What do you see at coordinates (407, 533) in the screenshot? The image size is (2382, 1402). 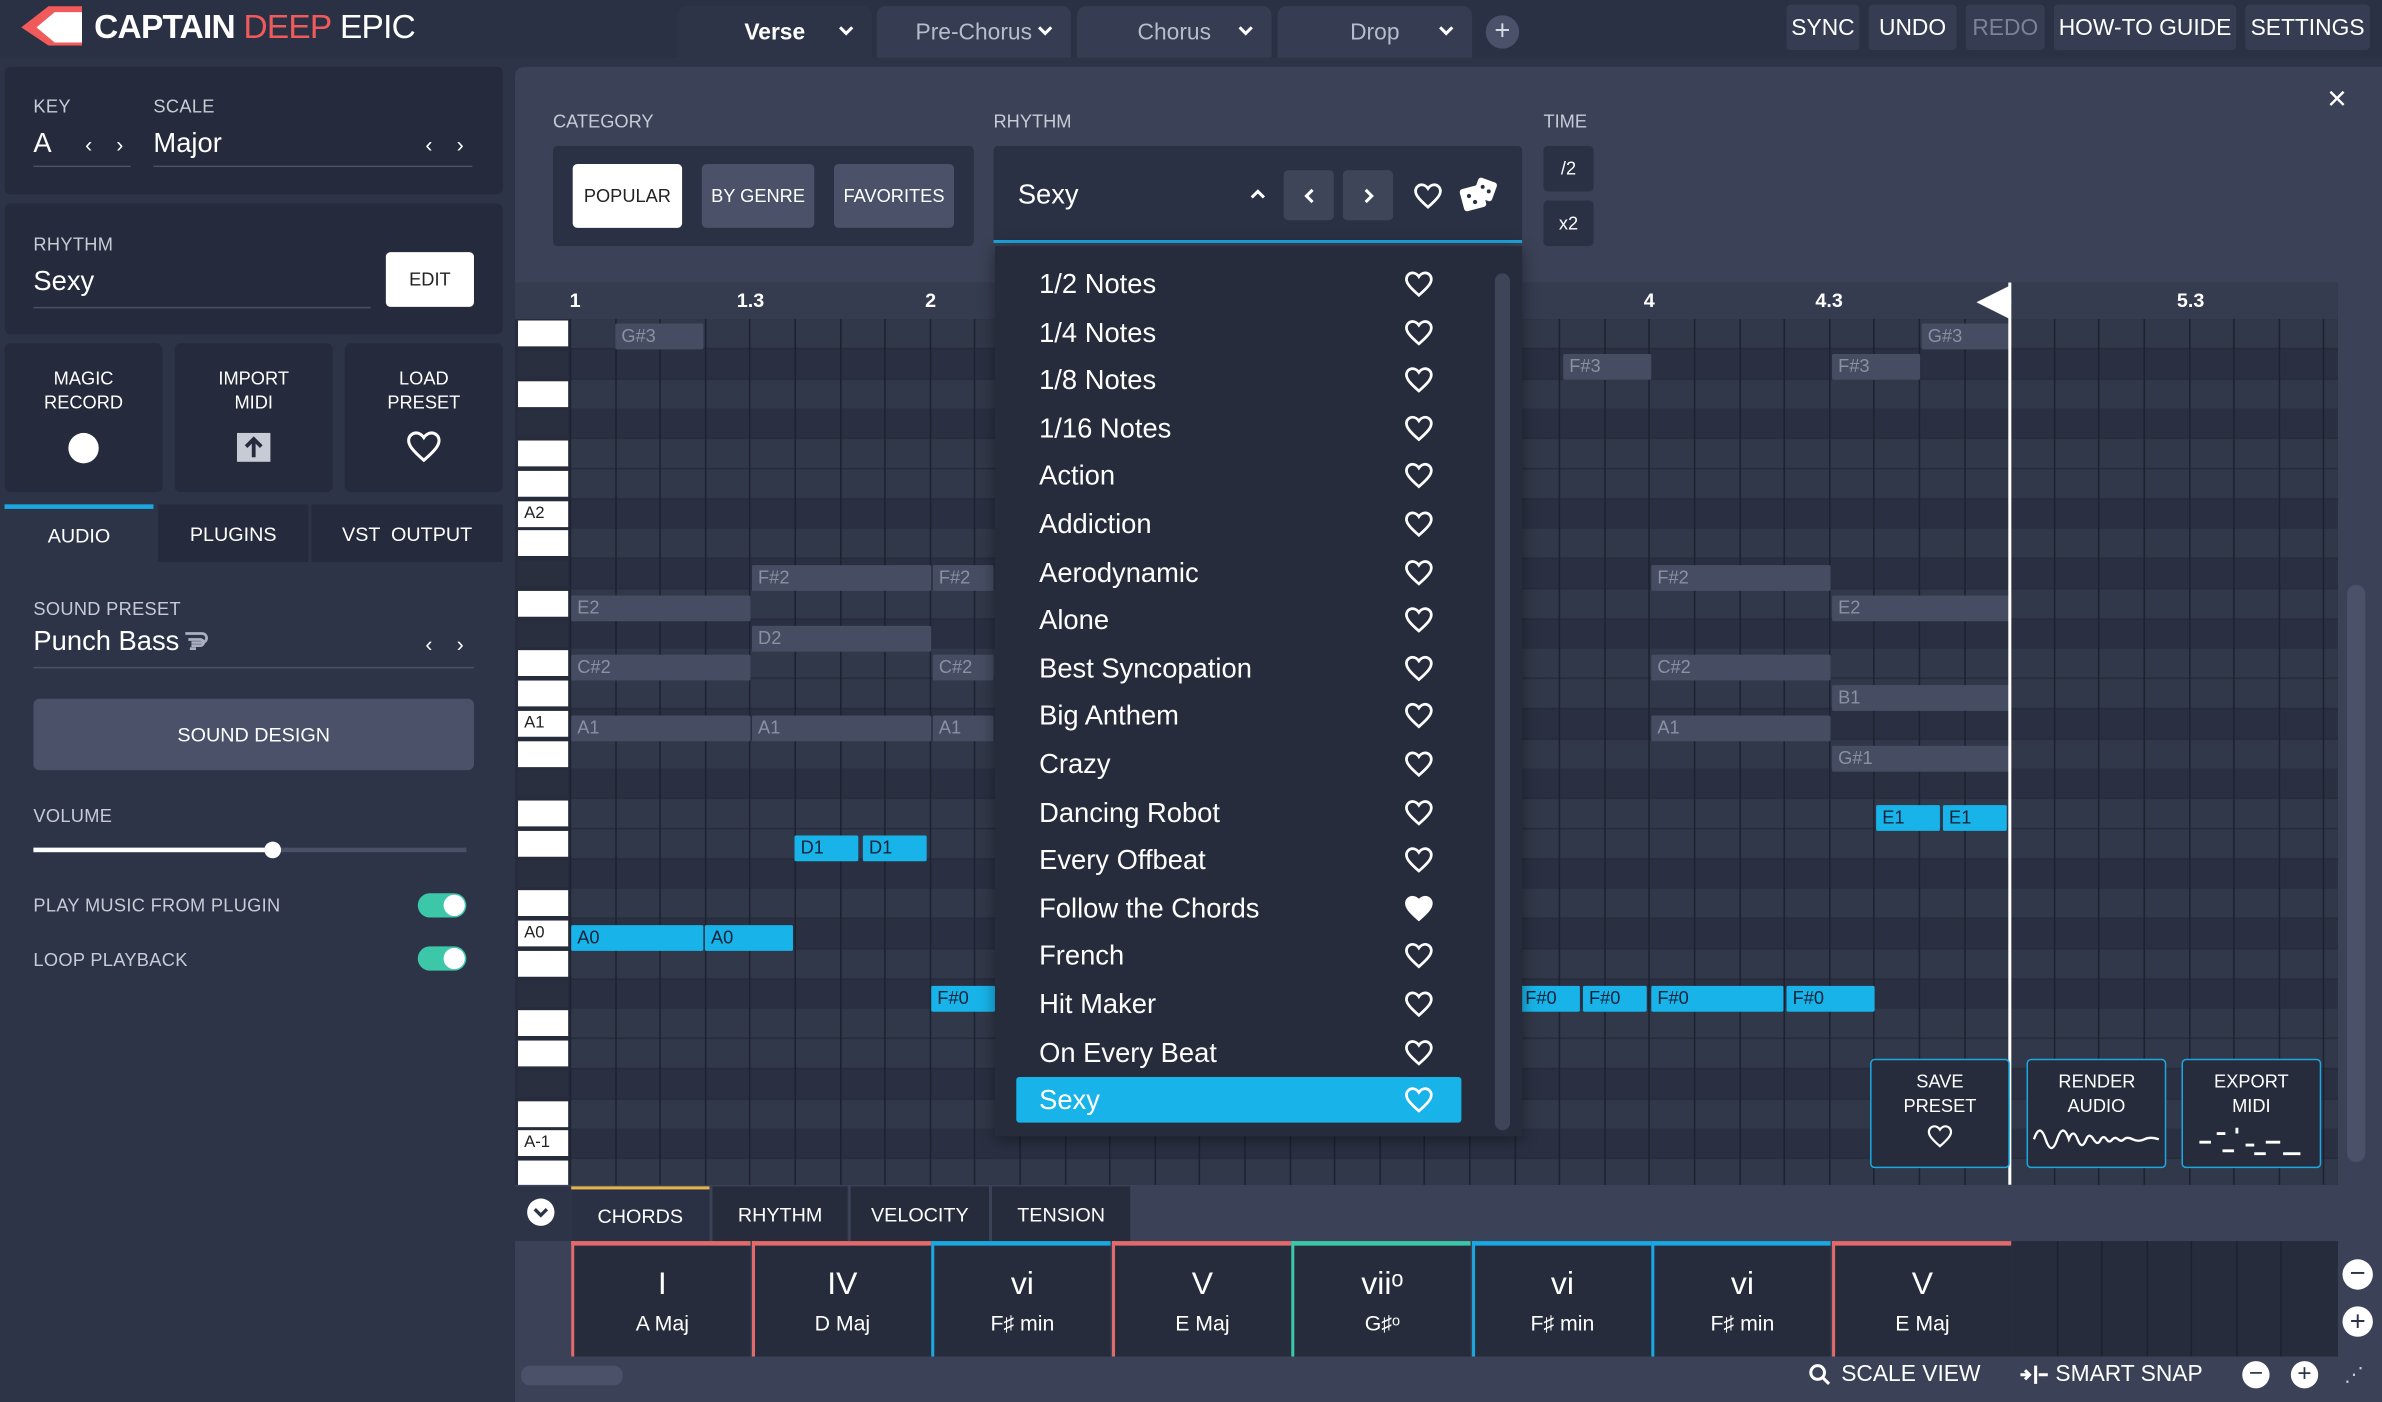 I see `tab-vst-output: VST OUTPUT` at bounding box center [407, 533].